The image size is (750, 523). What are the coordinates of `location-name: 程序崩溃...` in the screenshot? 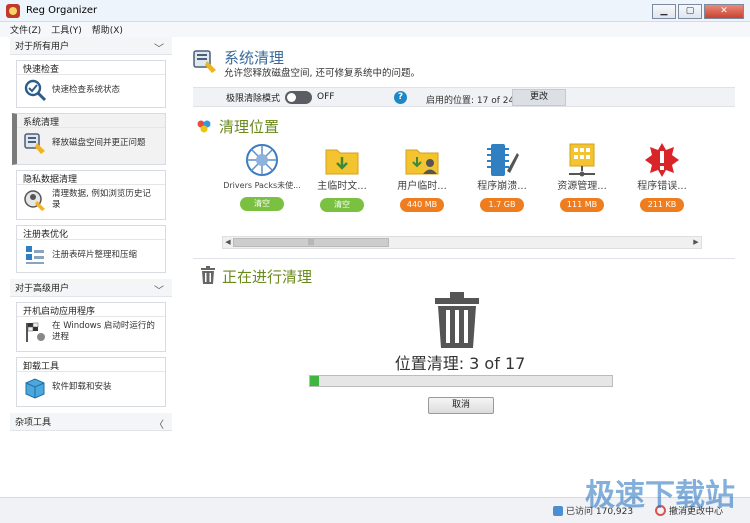 It's located at (502, 186).